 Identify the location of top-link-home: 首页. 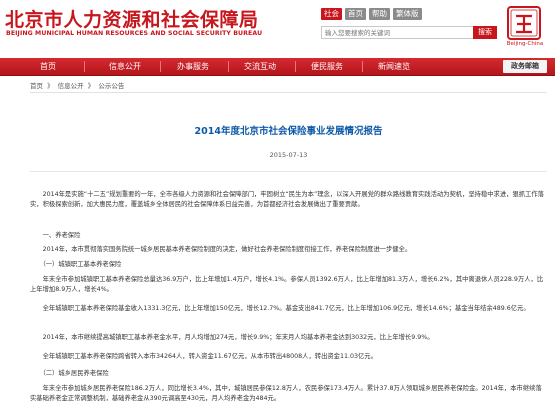
(355, 14).